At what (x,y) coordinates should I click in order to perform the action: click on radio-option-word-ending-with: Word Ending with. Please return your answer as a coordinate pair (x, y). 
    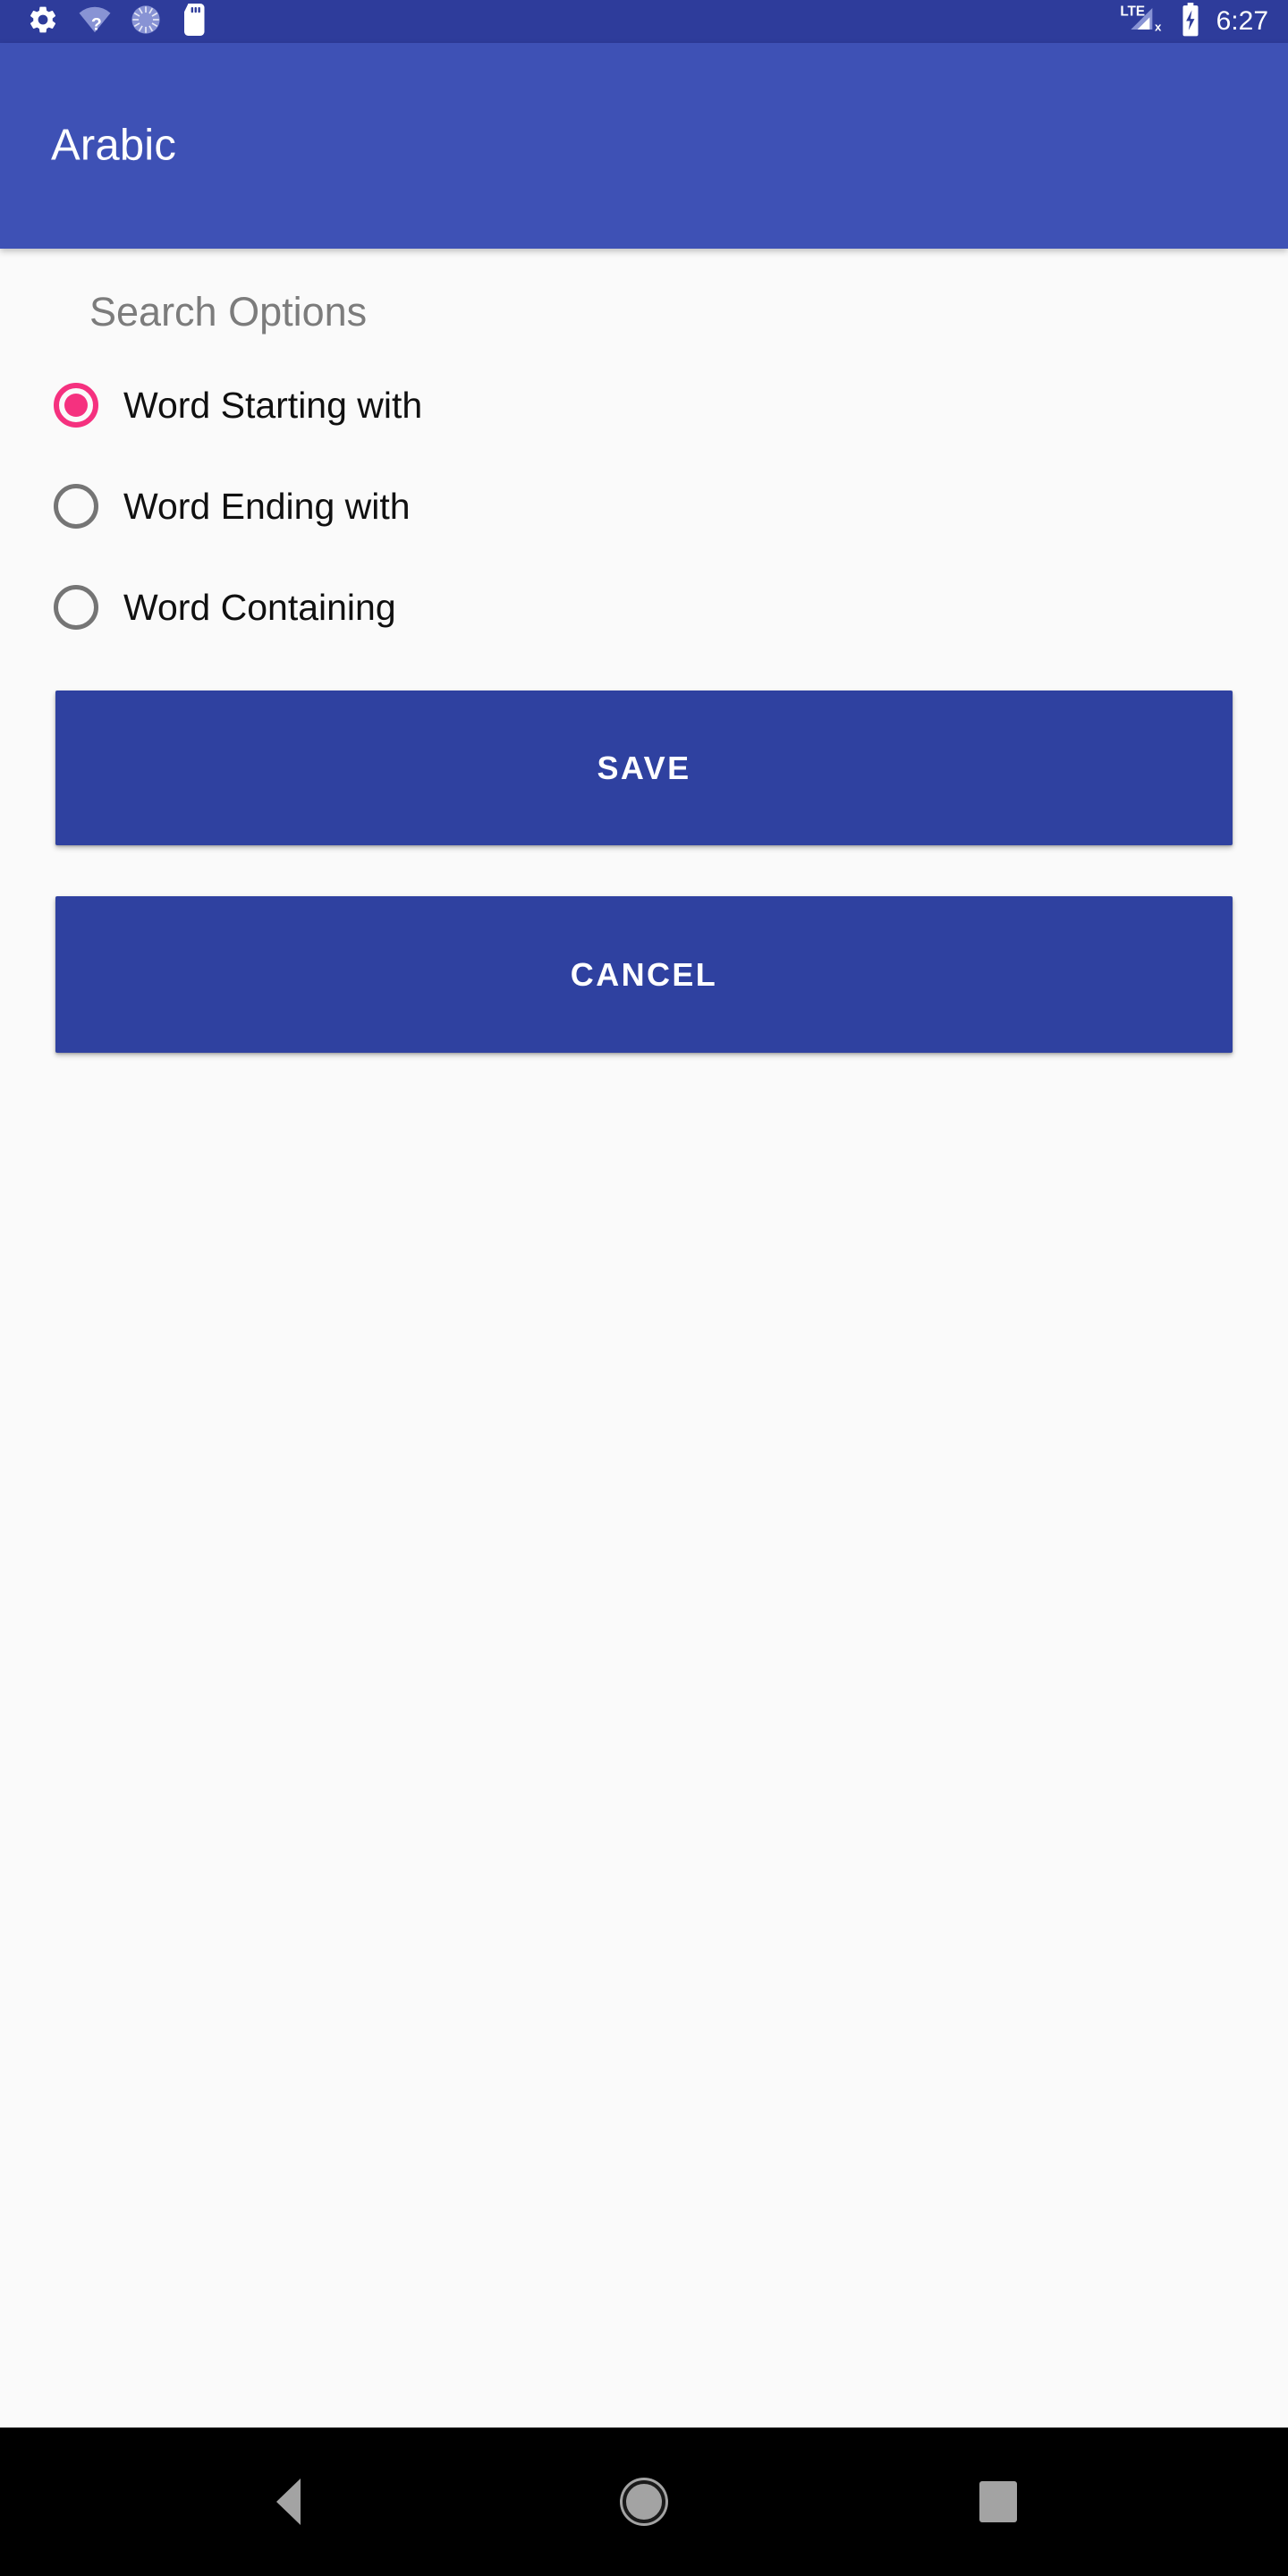
    Looking at the image, I should click on (347, 506).